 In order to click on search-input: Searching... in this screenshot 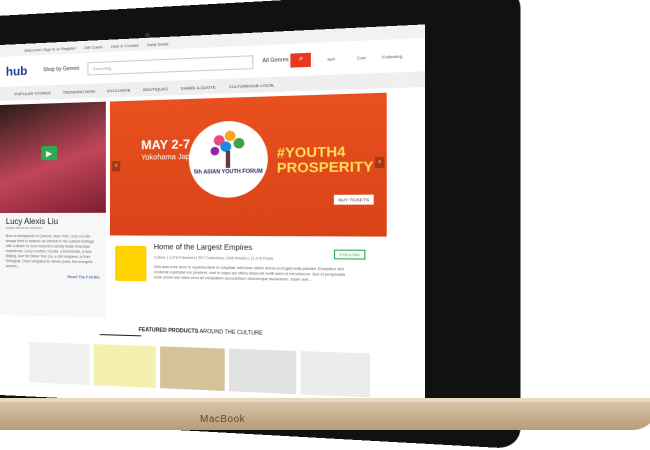, I will do `click(170, 65)`.